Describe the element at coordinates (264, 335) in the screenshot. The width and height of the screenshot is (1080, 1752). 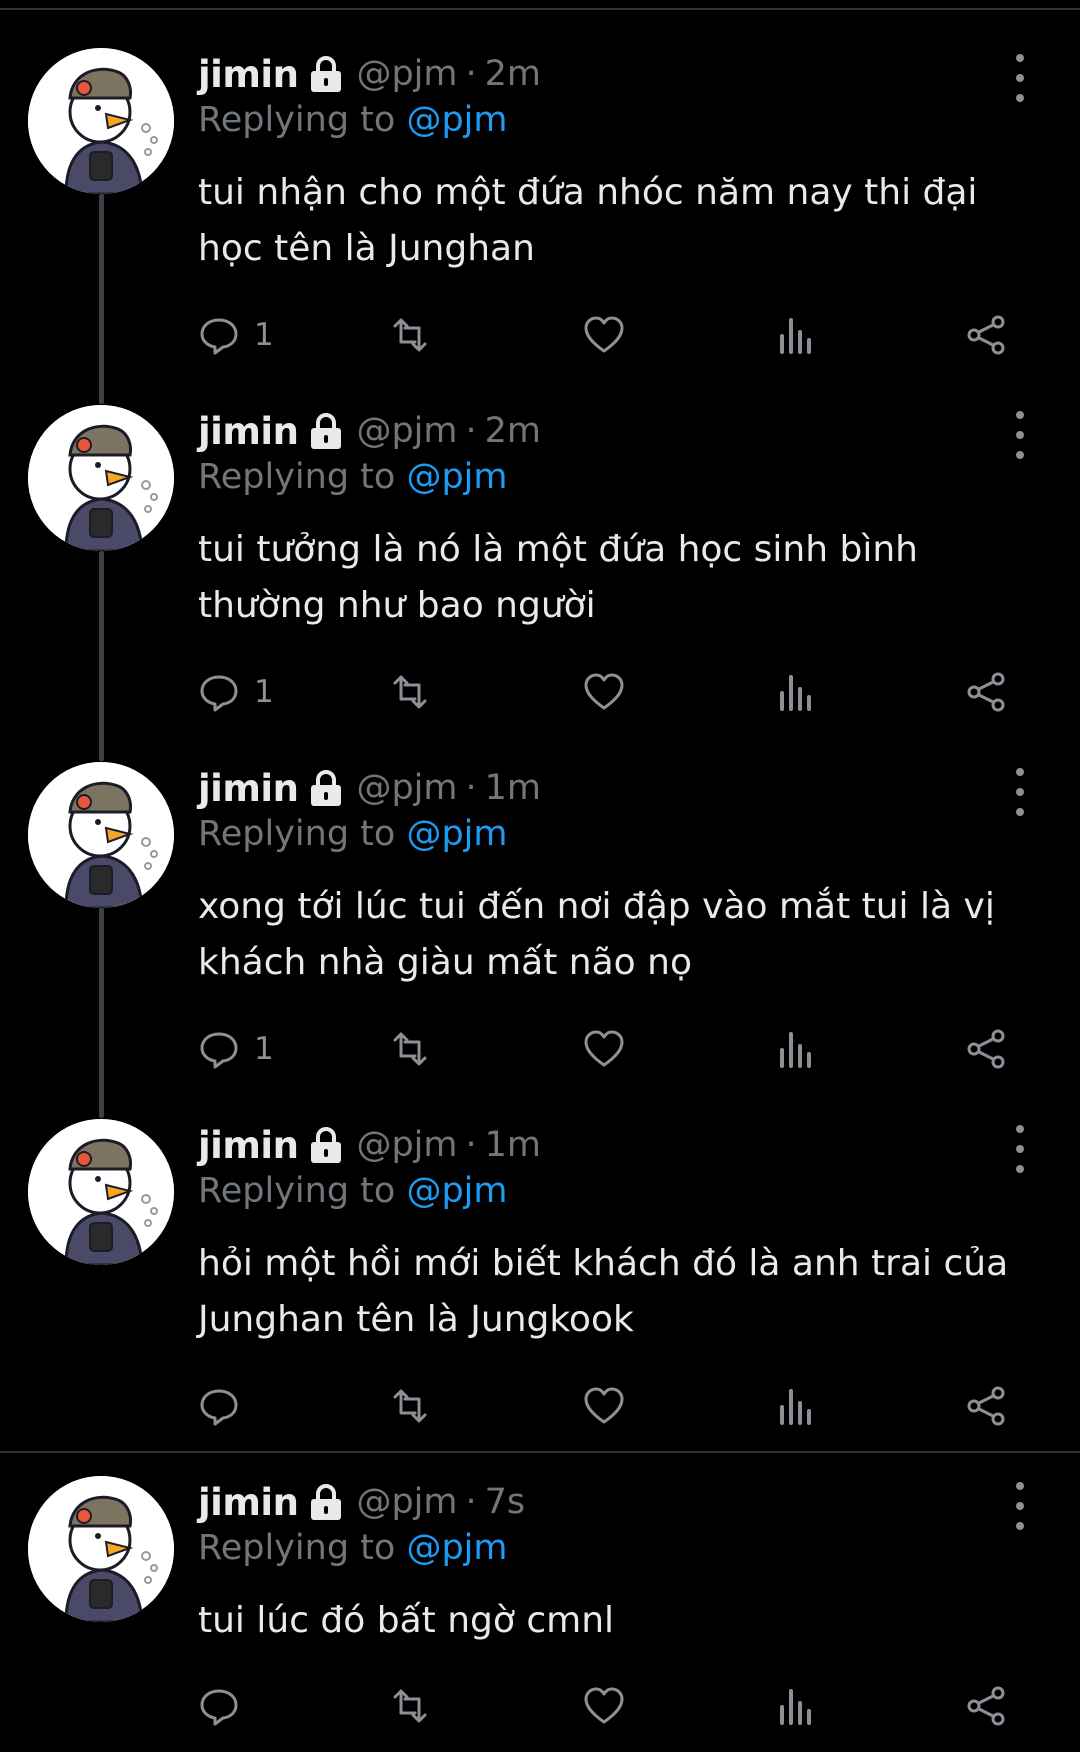
I see `reply-count: 1` at that location.